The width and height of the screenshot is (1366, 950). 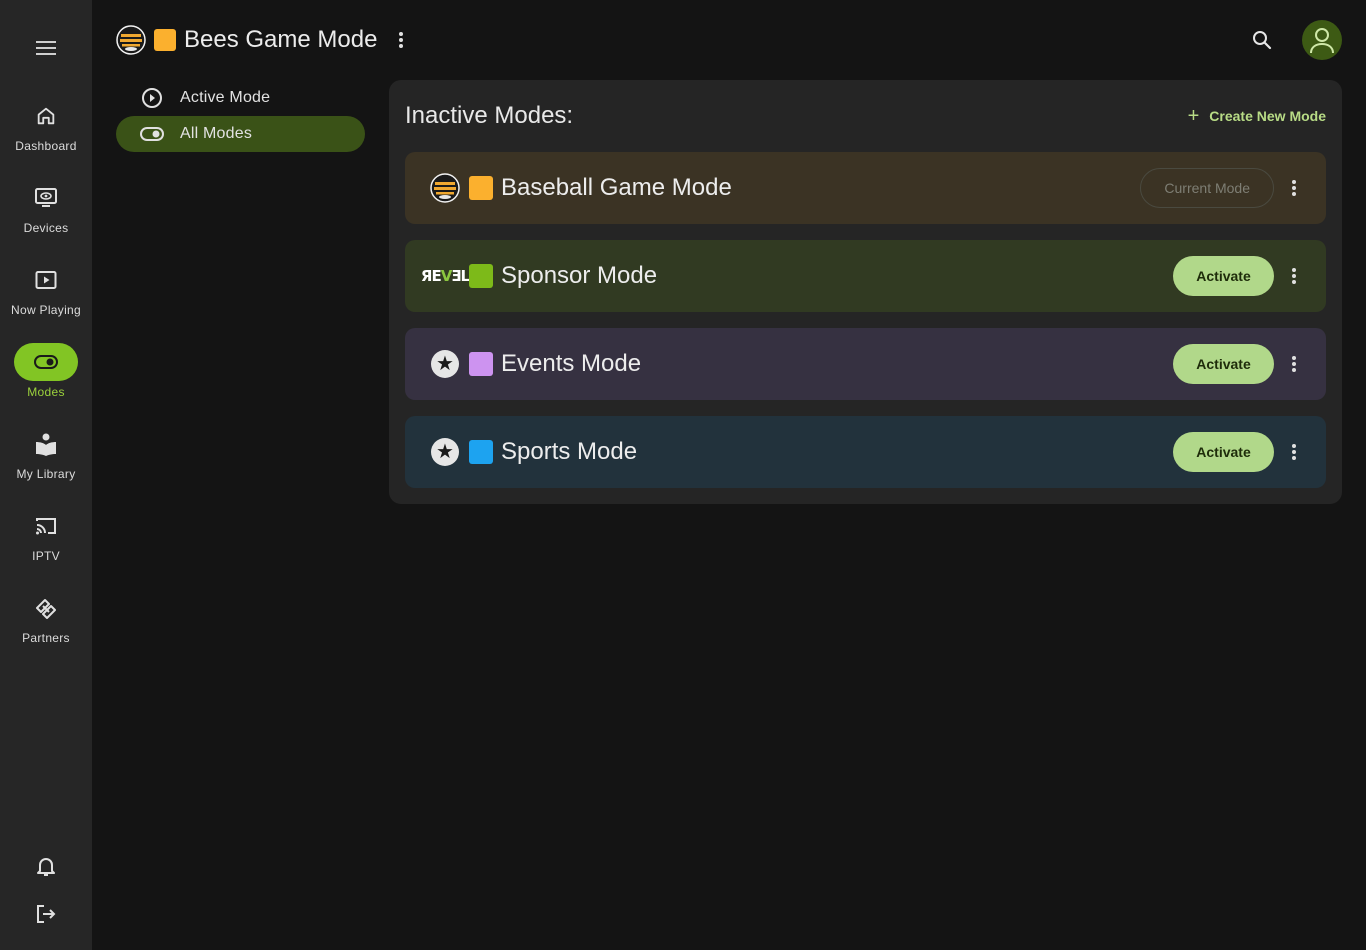 I want to click on search-icon, so click(x=1262, y=40).